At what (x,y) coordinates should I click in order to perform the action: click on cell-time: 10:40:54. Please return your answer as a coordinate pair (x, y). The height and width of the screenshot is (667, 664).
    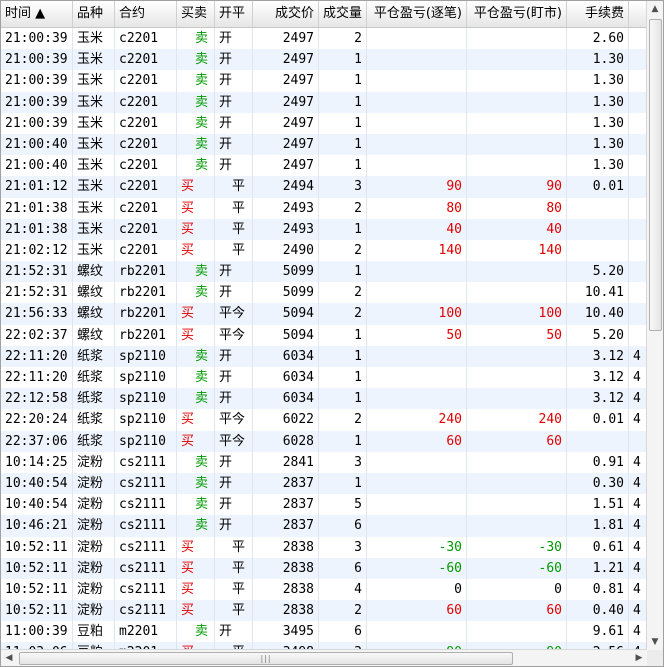
    Looking at the image, I should click on (37, 505).